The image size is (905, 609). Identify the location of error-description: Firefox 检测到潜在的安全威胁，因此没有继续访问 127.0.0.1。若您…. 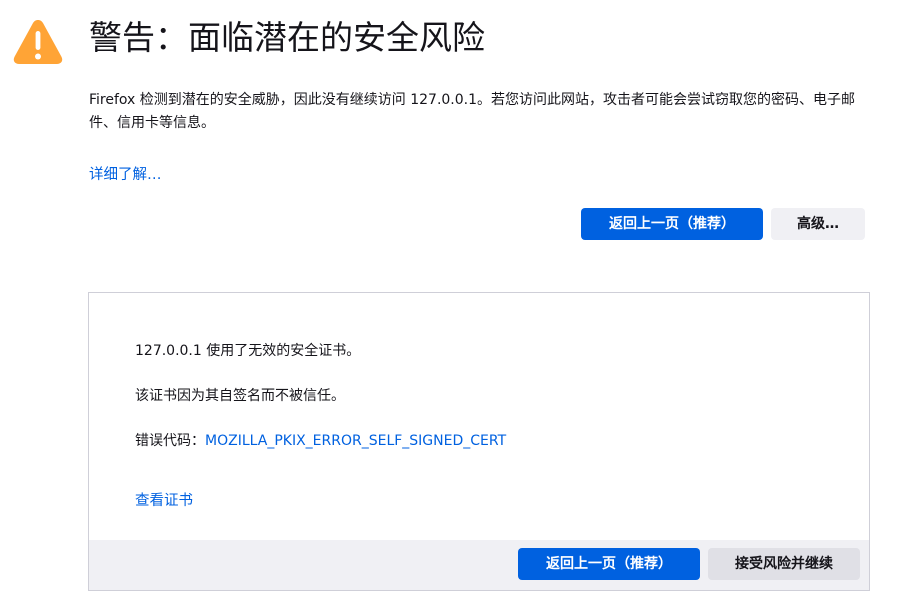
(472, 111).